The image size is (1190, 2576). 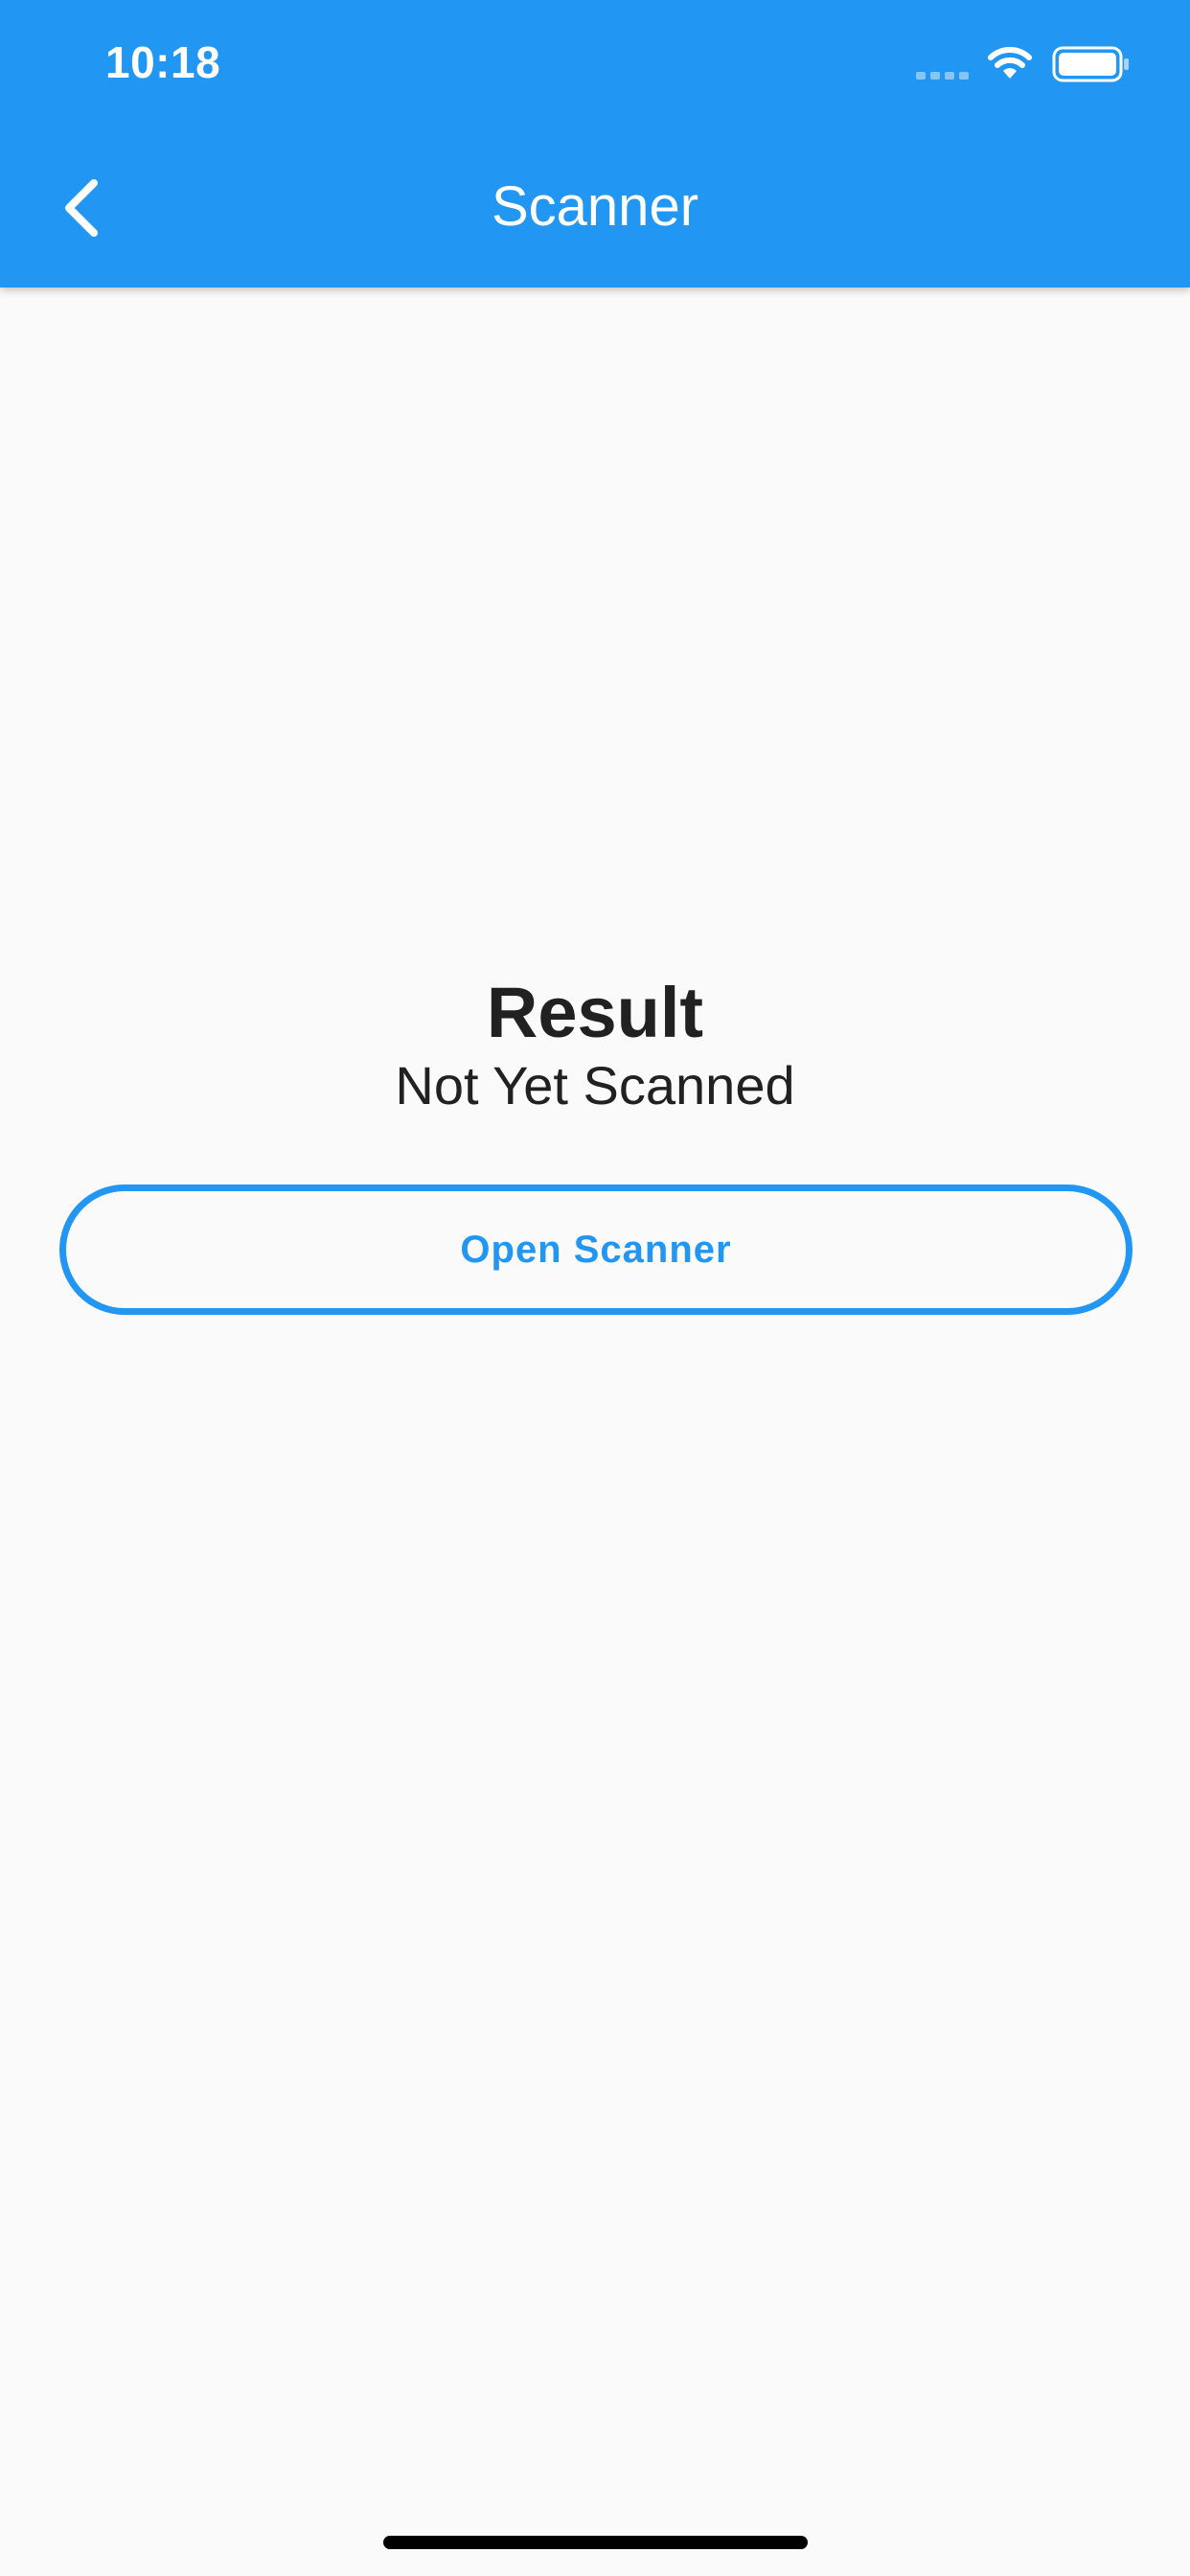 I want to click on page-title: Scanner, so click(x=595, y=206).